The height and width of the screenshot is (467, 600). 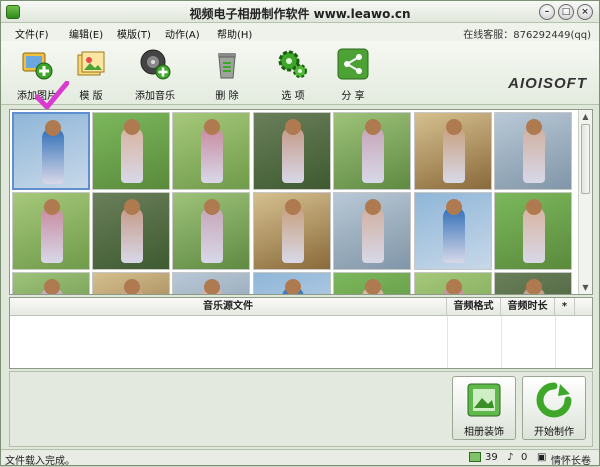 What do you see at coordinates (542, 457) in the screenshot?
I see `template-icon-small: ▣` at bounding box center [542, 457].